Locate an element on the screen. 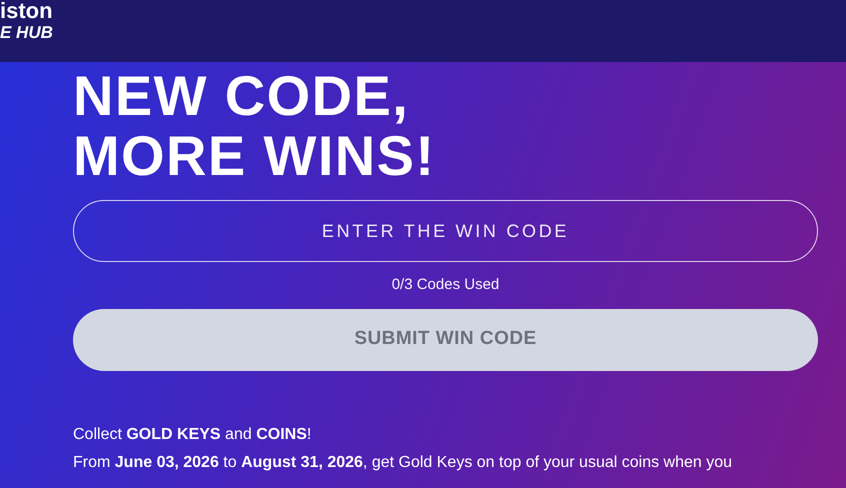 The width and height of the screenshot is (846, 488). codes-used-counter: 0/3 Codes Used is located at coordinates (446, 285).